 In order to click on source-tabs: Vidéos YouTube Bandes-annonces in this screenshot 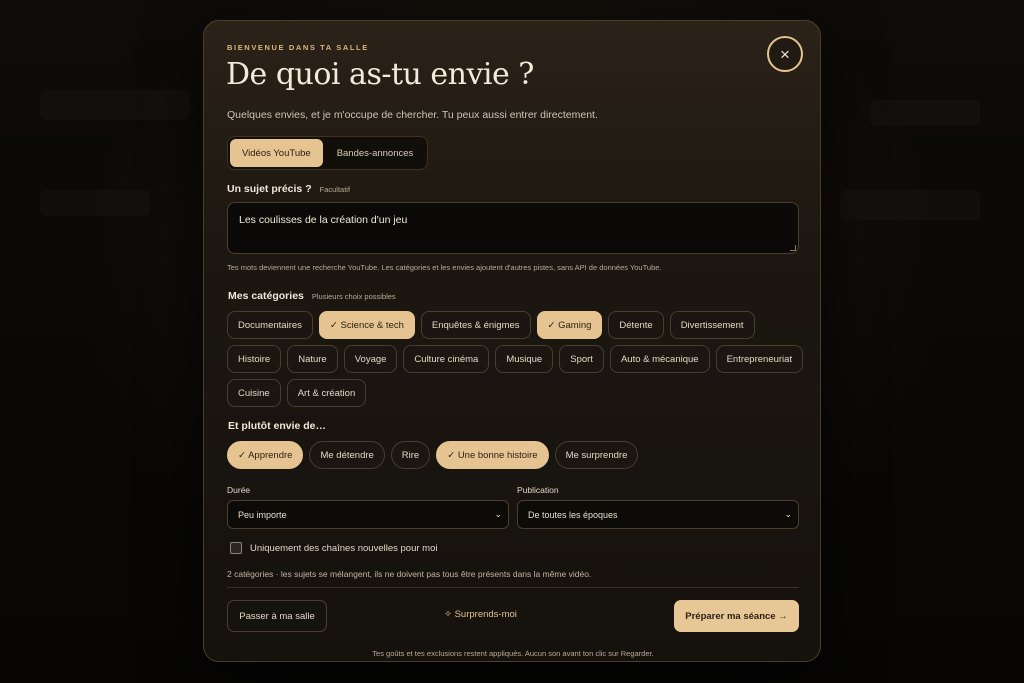, I will do `click(328, 153)`.